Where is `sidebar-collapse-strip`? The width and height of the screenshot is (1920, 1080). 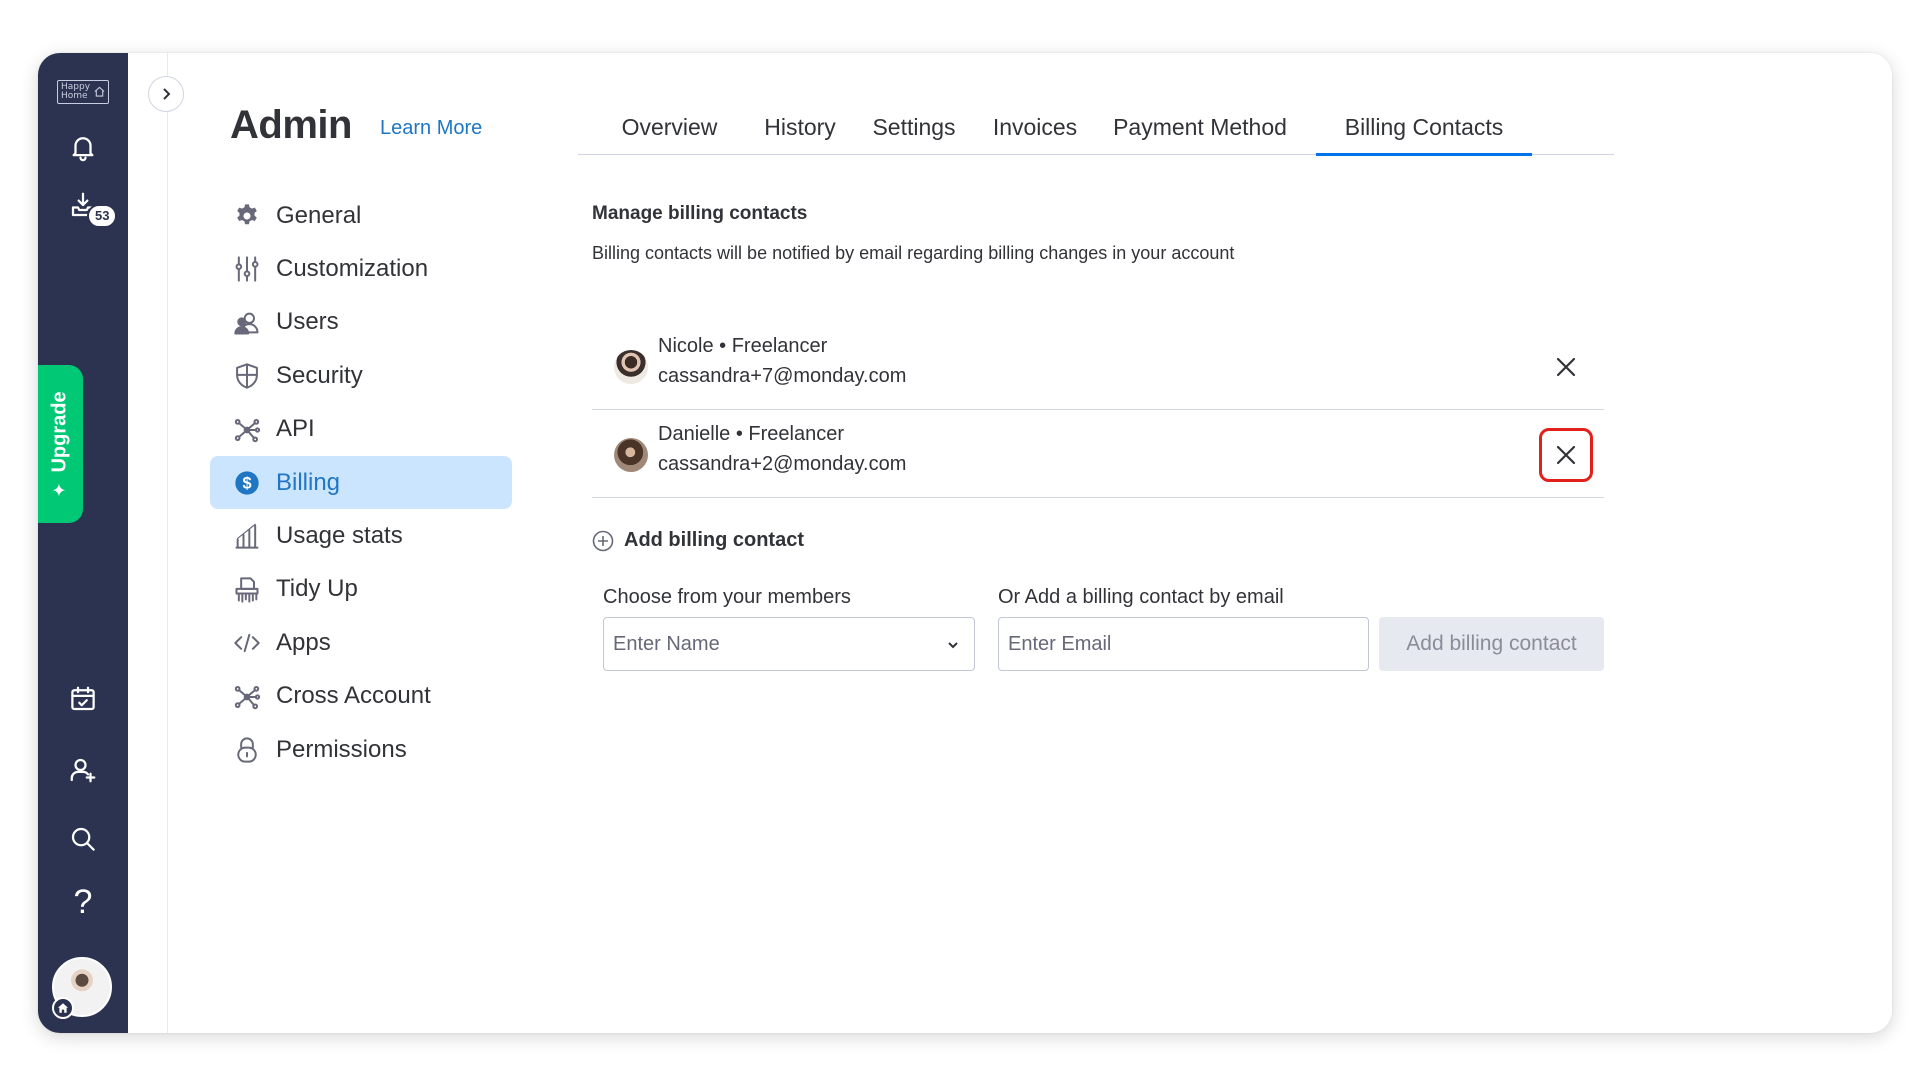 sidebar-collapse-strip is located at coordinates (148, 543).